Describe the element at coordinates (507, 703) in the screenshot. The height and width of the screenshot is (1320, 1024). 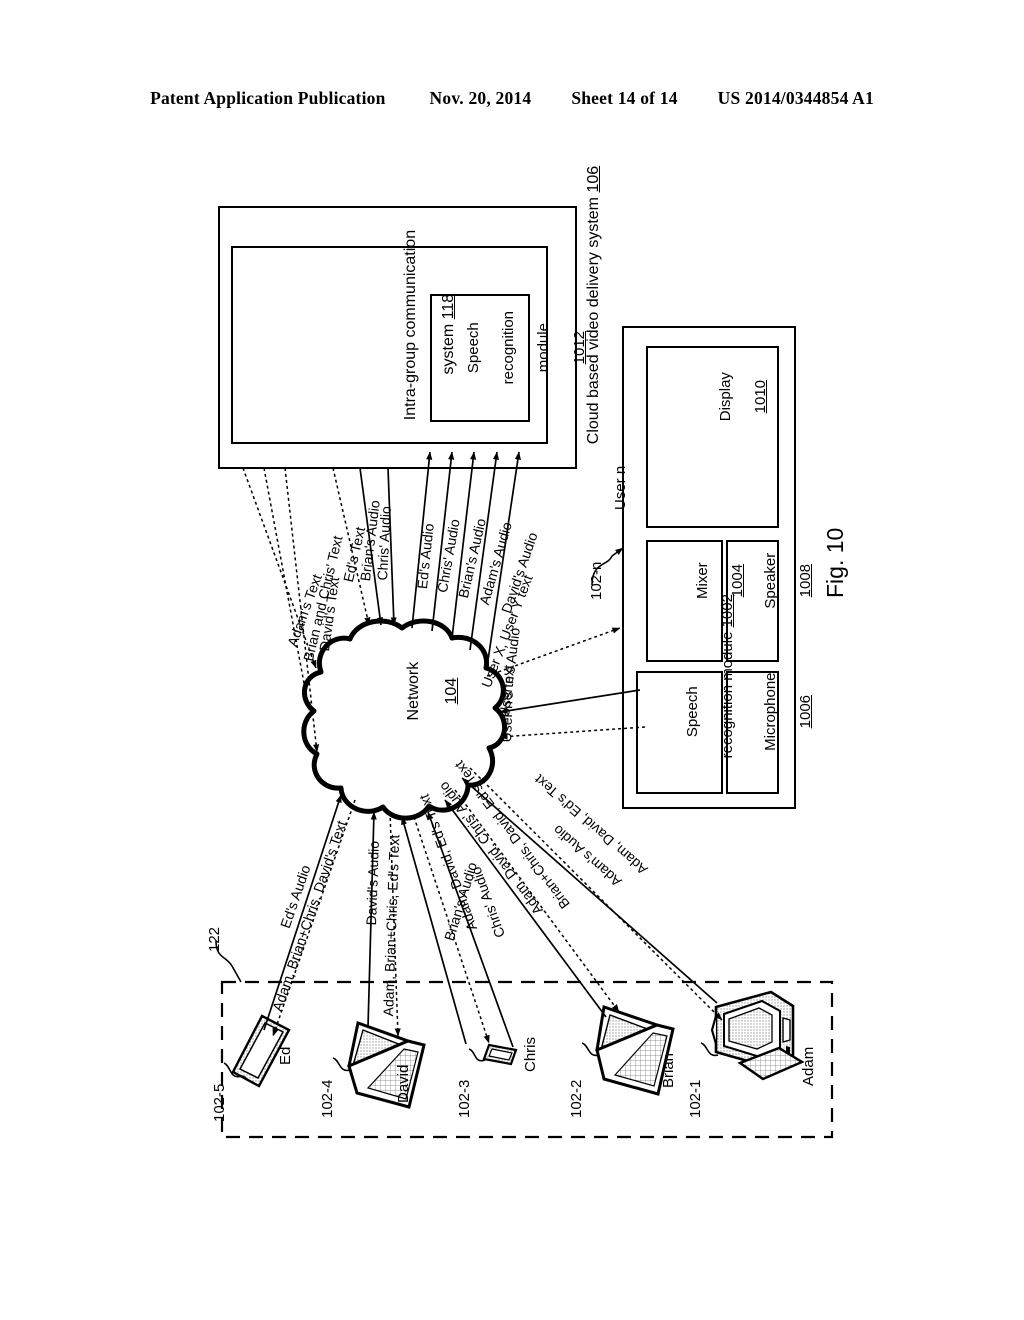
I see `link-label-user-n-text: User n's text` at that location.